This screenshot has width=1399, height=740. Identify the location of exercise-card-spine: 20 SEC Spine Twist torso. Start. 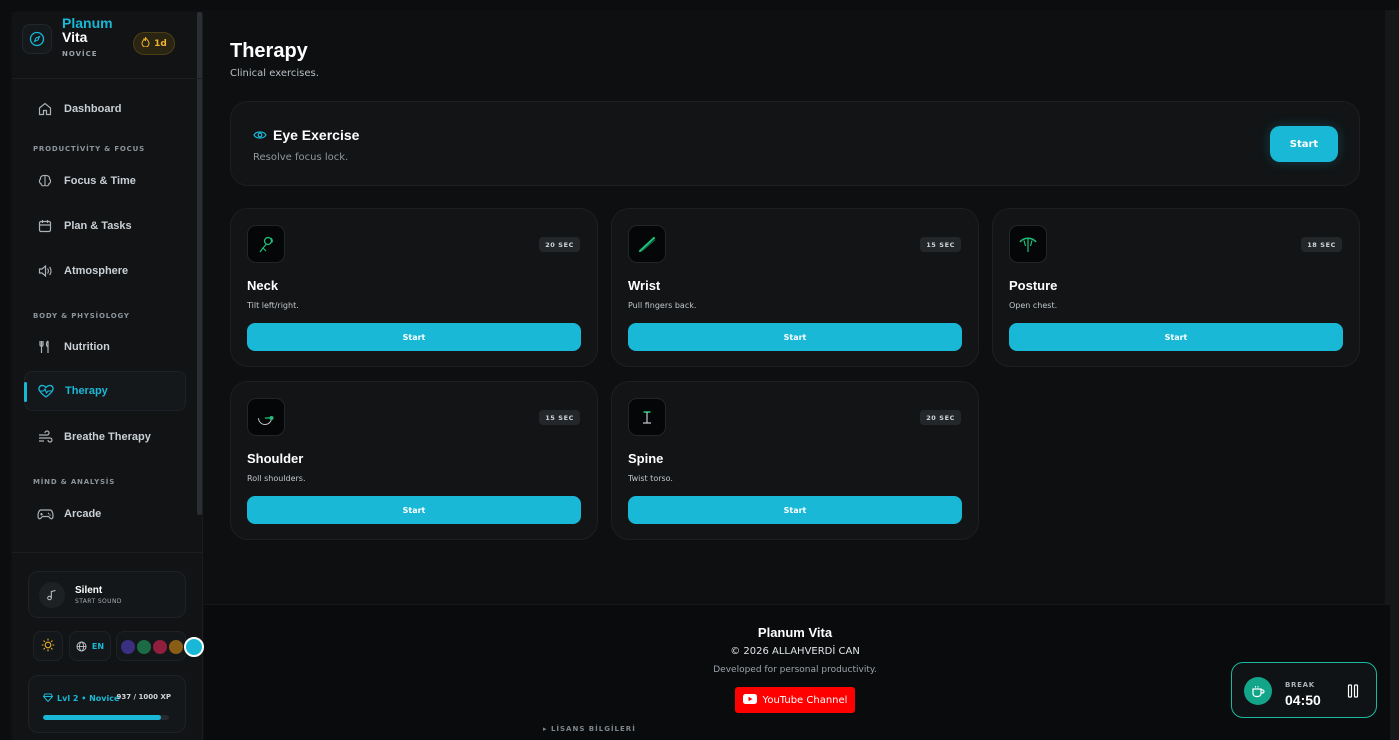
(795, 460).